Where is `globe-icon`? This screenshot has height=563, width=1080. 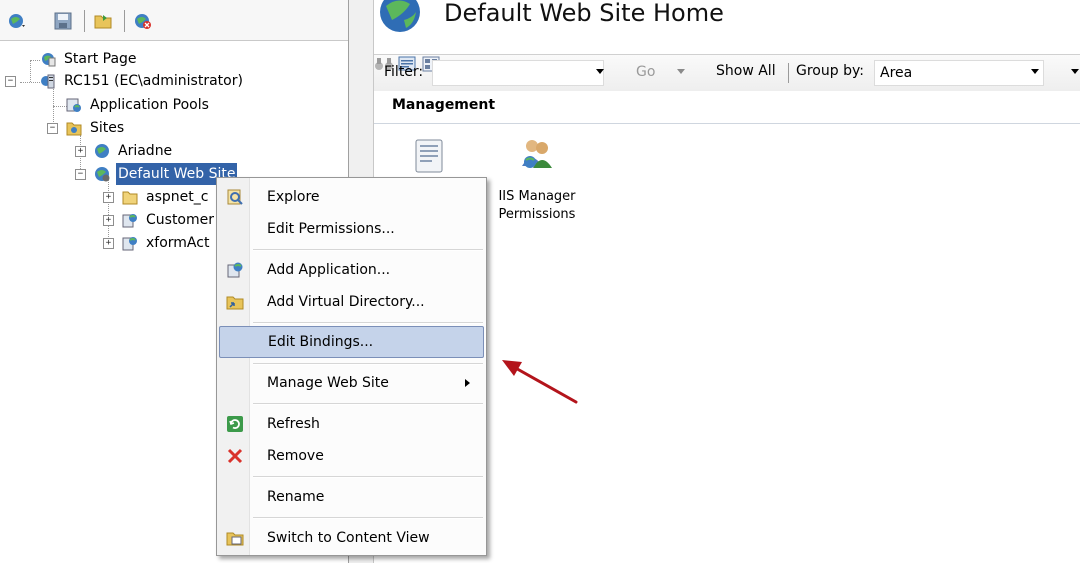
globe-icon is located at coordinates (102, 151).